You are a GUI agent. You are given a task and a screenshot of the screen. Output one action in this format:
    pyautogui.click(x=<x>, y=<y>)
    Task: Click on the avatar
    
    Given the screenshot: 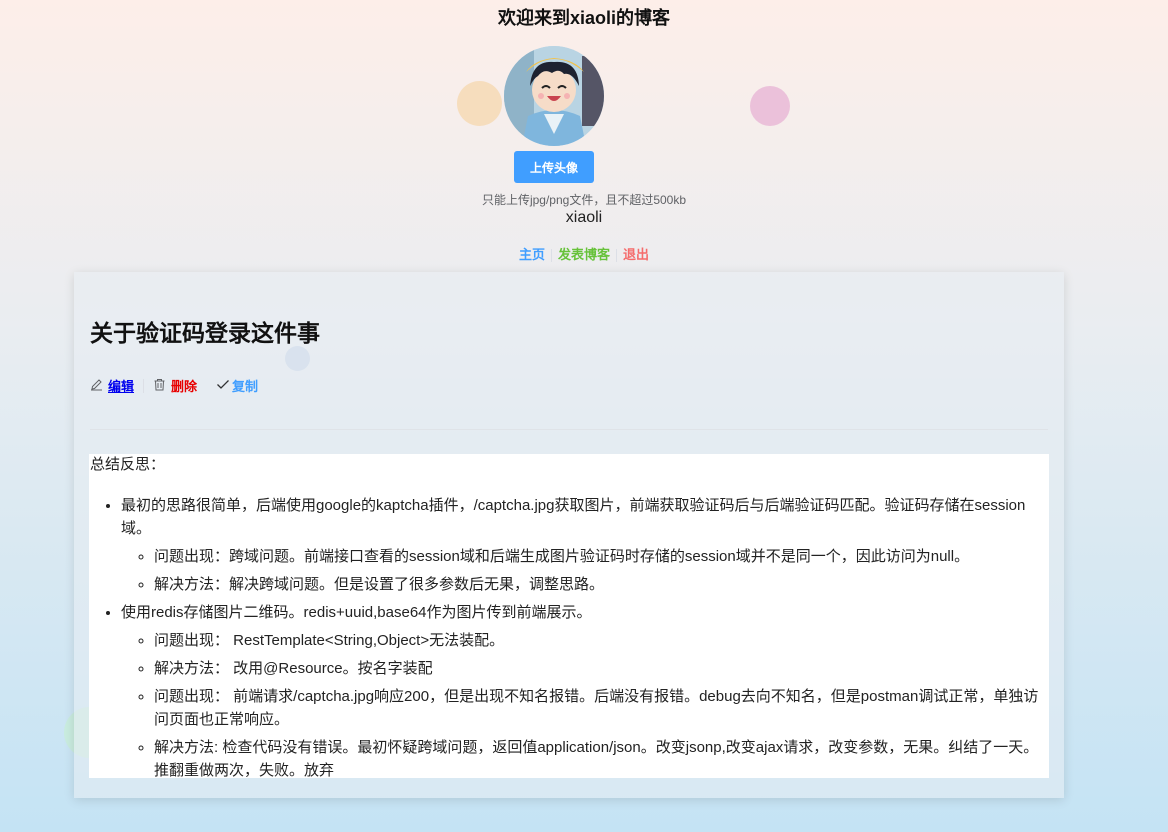 What is the action you would take?
    pyautogui.click(x=554, y=96)
    